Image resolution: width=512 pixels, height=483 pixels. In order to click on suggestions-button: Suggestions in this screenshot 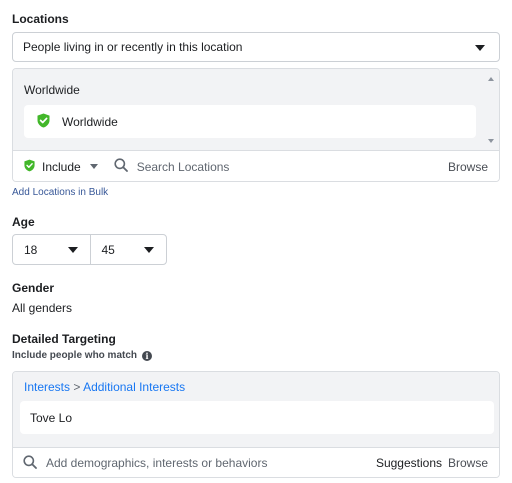, I will do `click(409, 463)`.